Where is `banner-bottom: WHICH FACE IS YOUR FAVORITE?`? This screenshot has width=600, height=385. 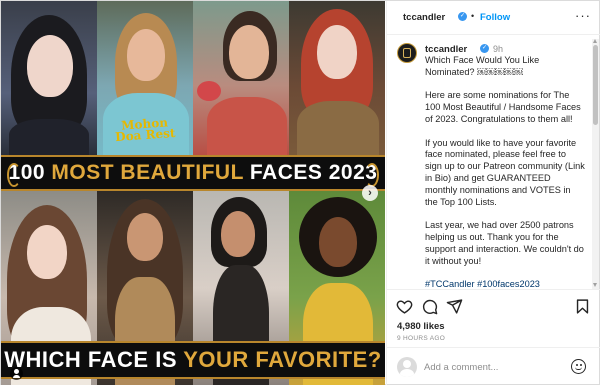
banner-bottom: WHICH FACE IS YOUR FAVORITE? is located at coordinates (193, 360).